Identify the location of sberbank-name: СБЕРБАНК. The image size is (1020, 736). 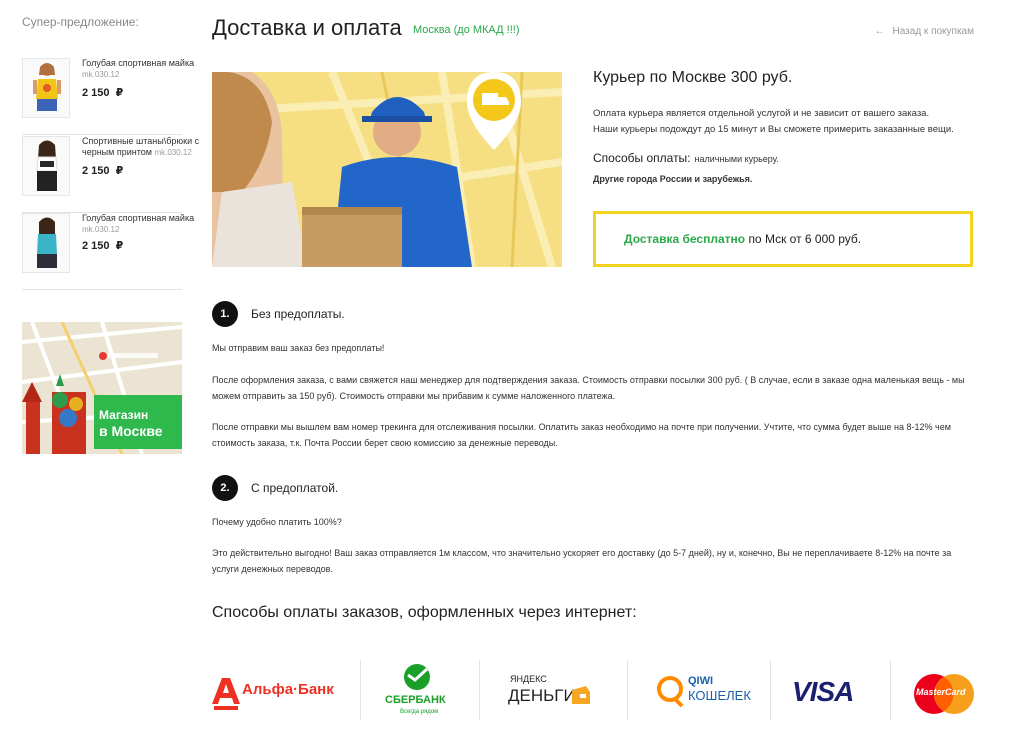
(415, 700).